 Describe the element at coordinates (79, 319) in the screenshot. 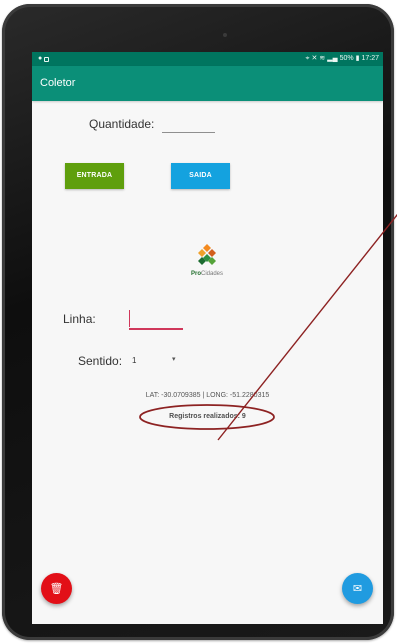

I see `linha-label: Linha:` at that location.